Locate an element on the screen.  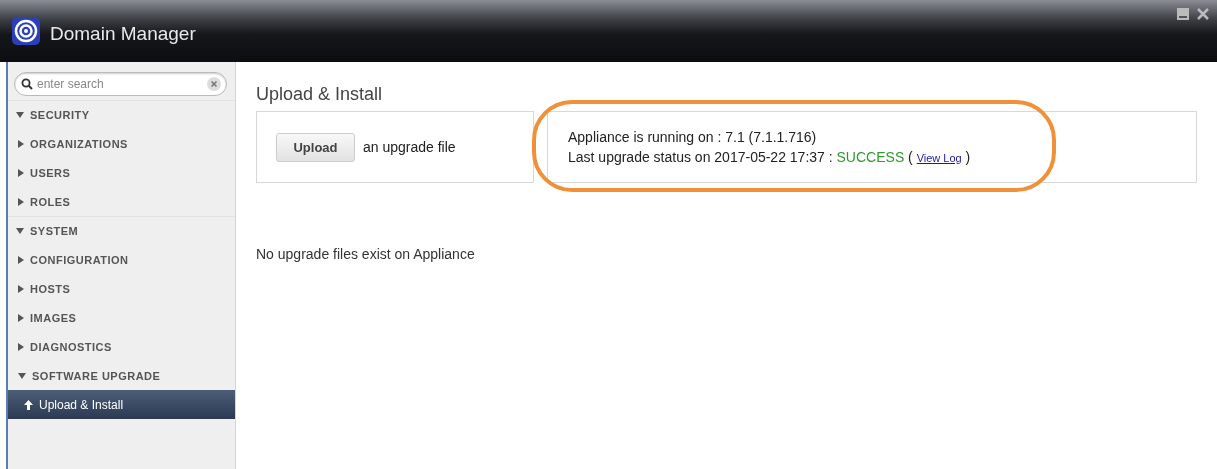
version-text: Appliance is running on : 7.1 (7.1.1.716) is located at coordinates (693, 137).